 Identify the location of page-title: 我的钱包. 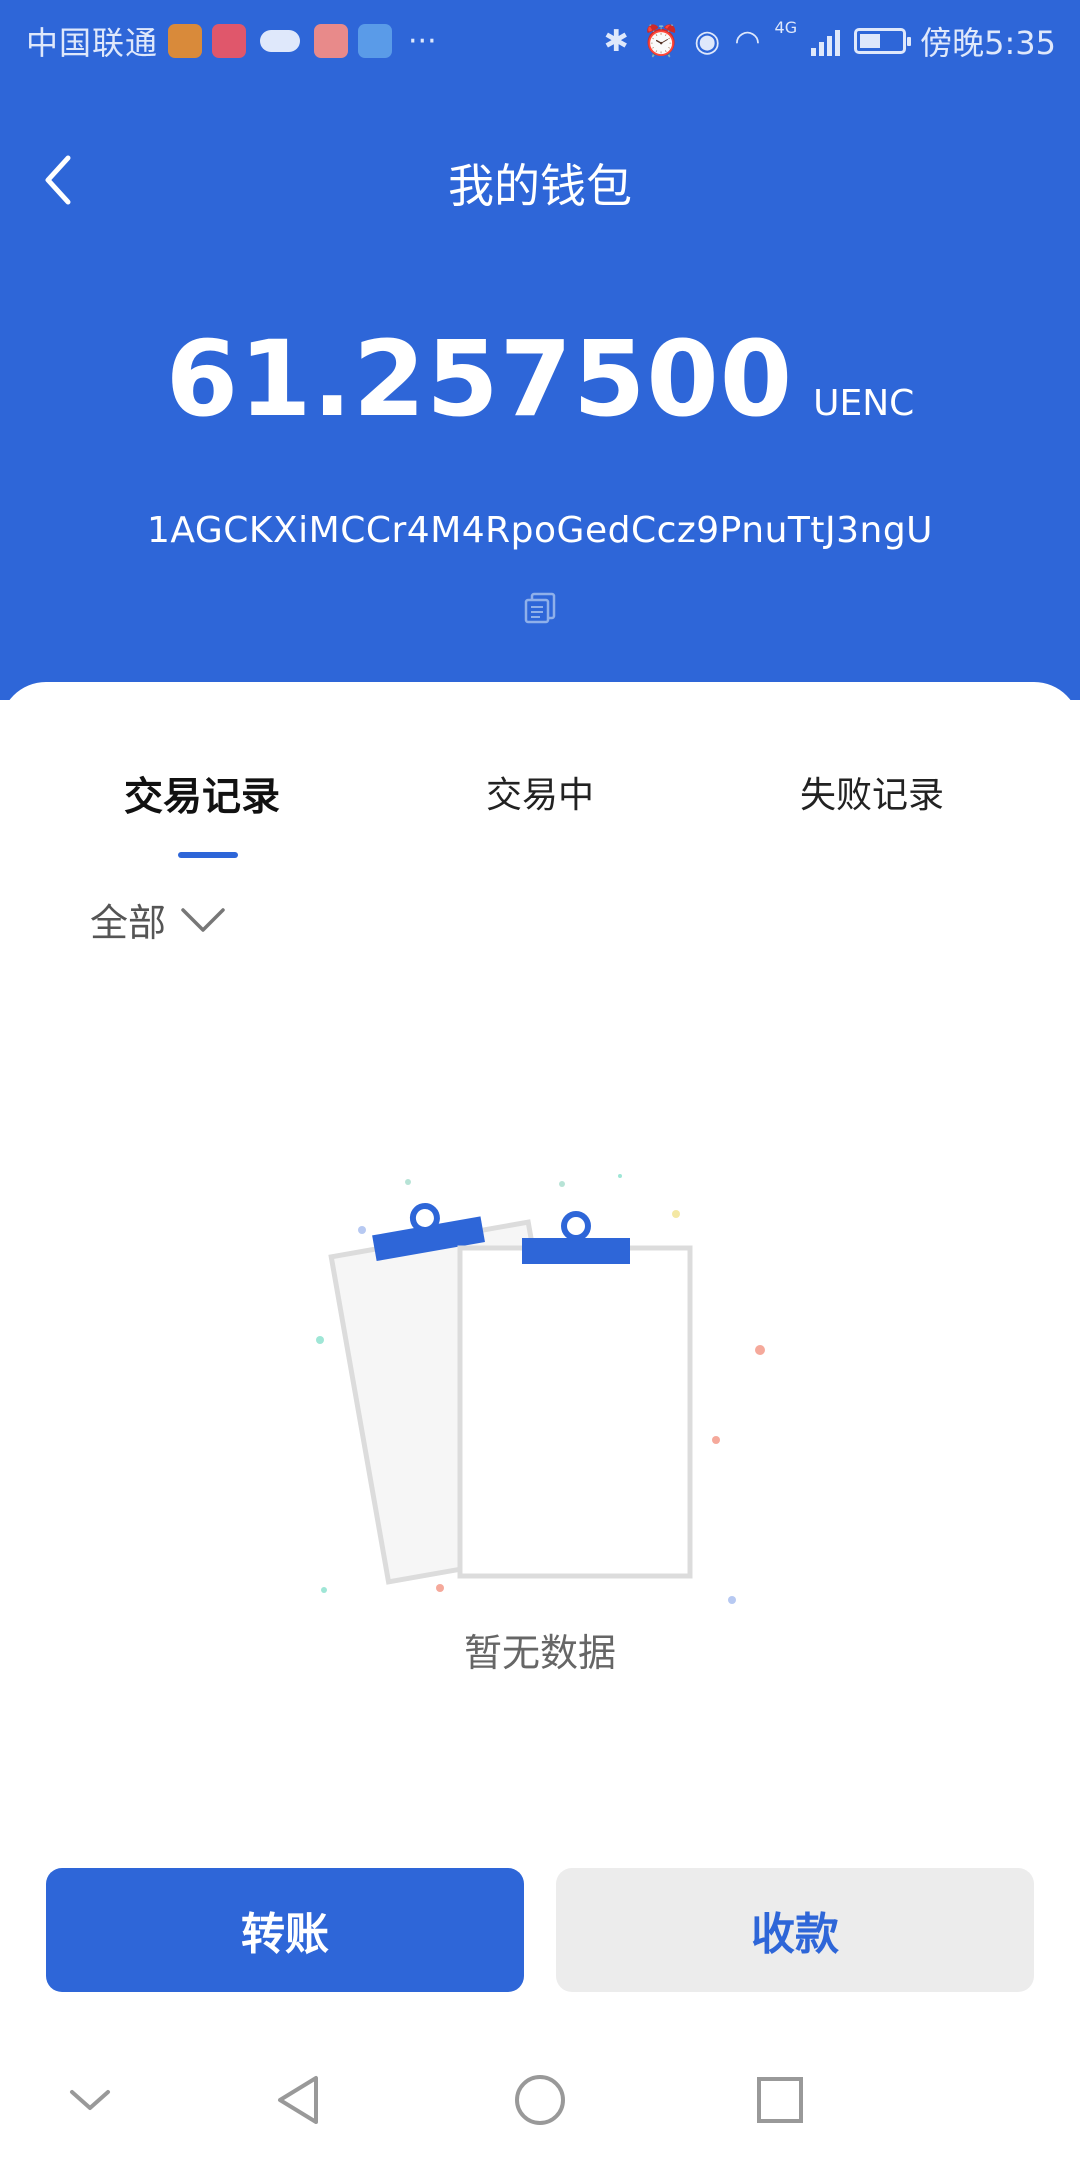
(540, 186).